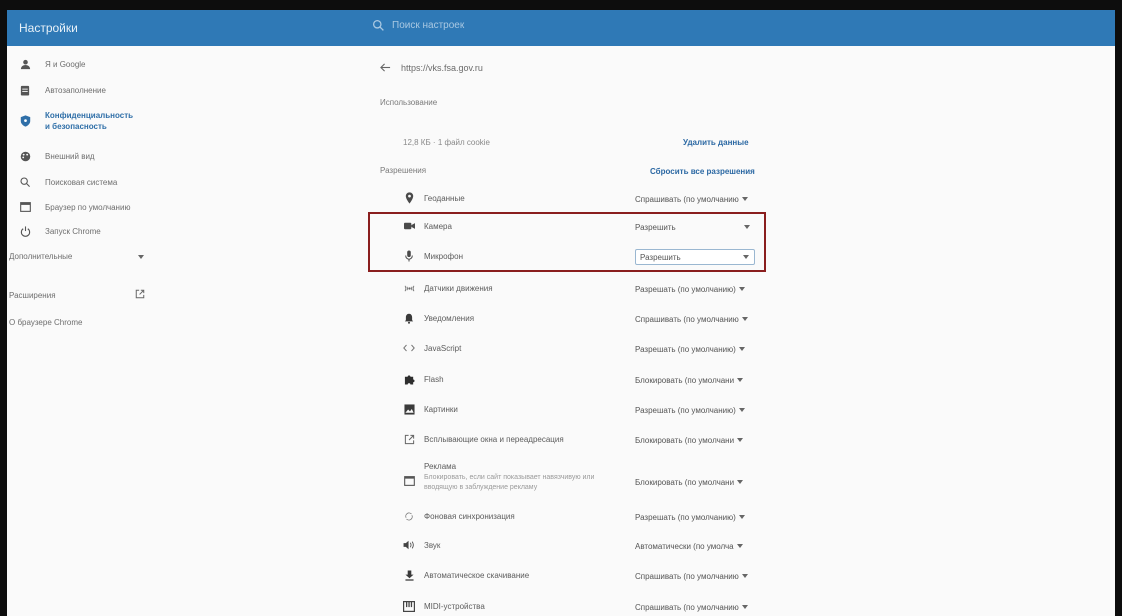  I want to click on permission-label: Датчики движения, so click(458, 288).